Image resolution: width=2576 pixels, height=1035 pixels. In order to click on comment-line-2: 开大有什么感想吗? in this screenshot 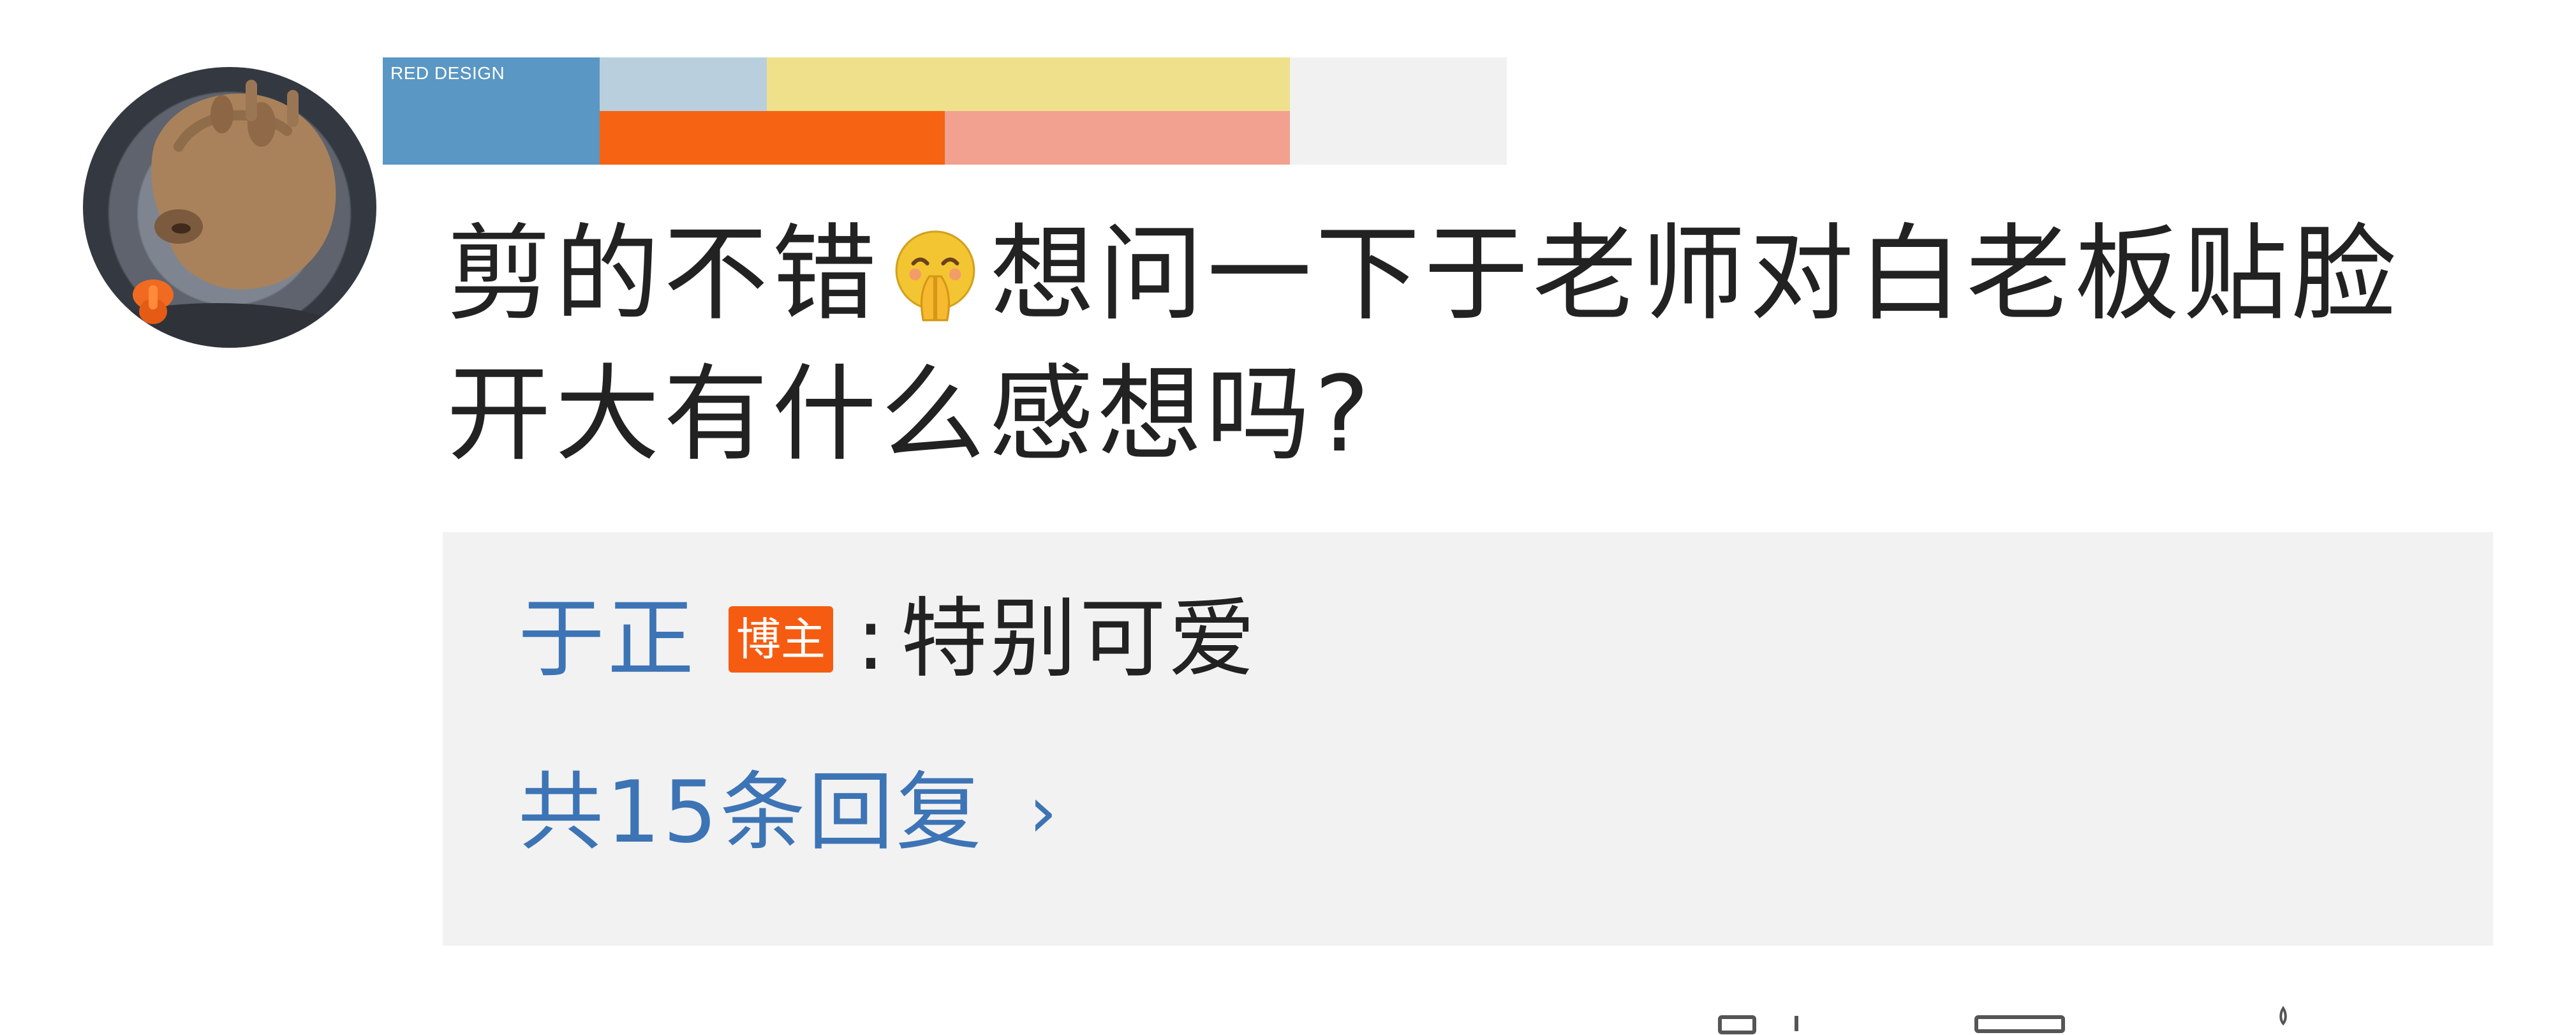, I will do `click(910, 414)`.